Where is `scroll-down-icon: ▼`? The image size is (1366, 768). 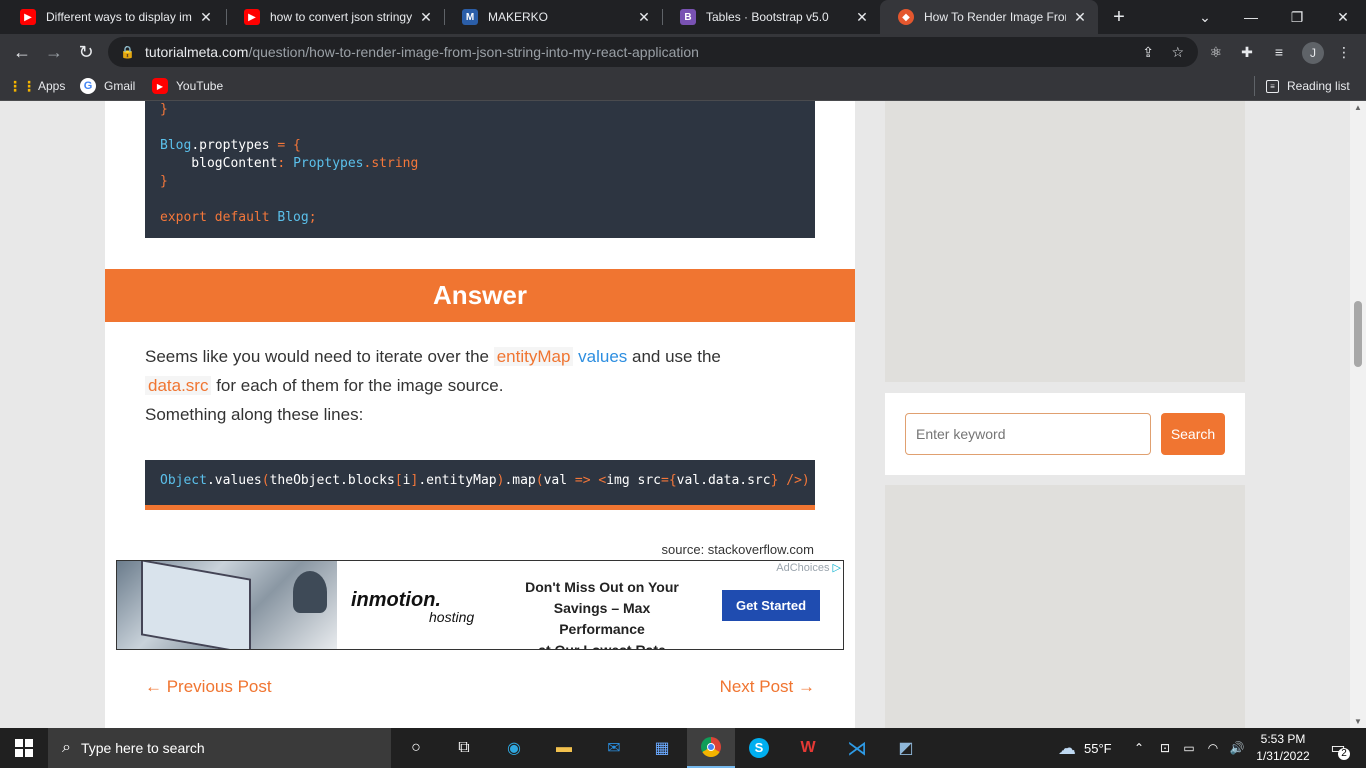 scroll-down-icon: ▼ is located at coordinates (1358, 721).